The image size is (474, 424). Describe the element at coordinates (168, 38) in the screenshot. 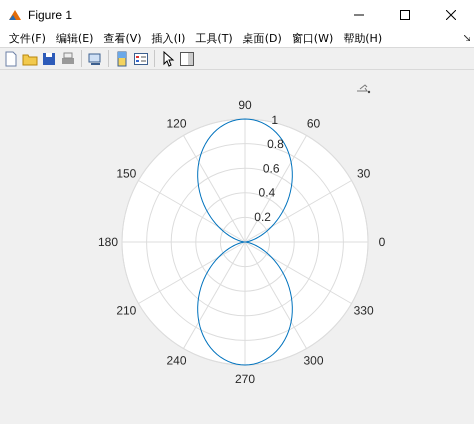

I see `menu-item: 插入(I)` at that location.